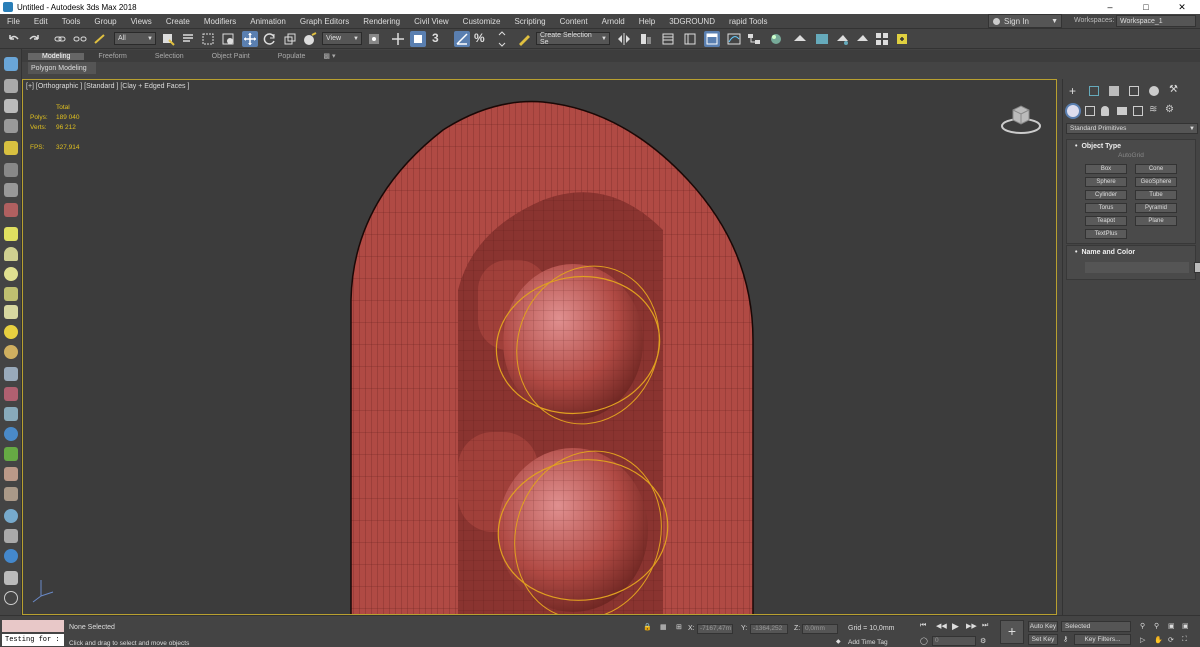 This screenshot has height=647, width=1200. What do you see at coordinates (1146, 7) in the screenshot?
I see `maximize-icon: □` at bounding box center [1146, 7].